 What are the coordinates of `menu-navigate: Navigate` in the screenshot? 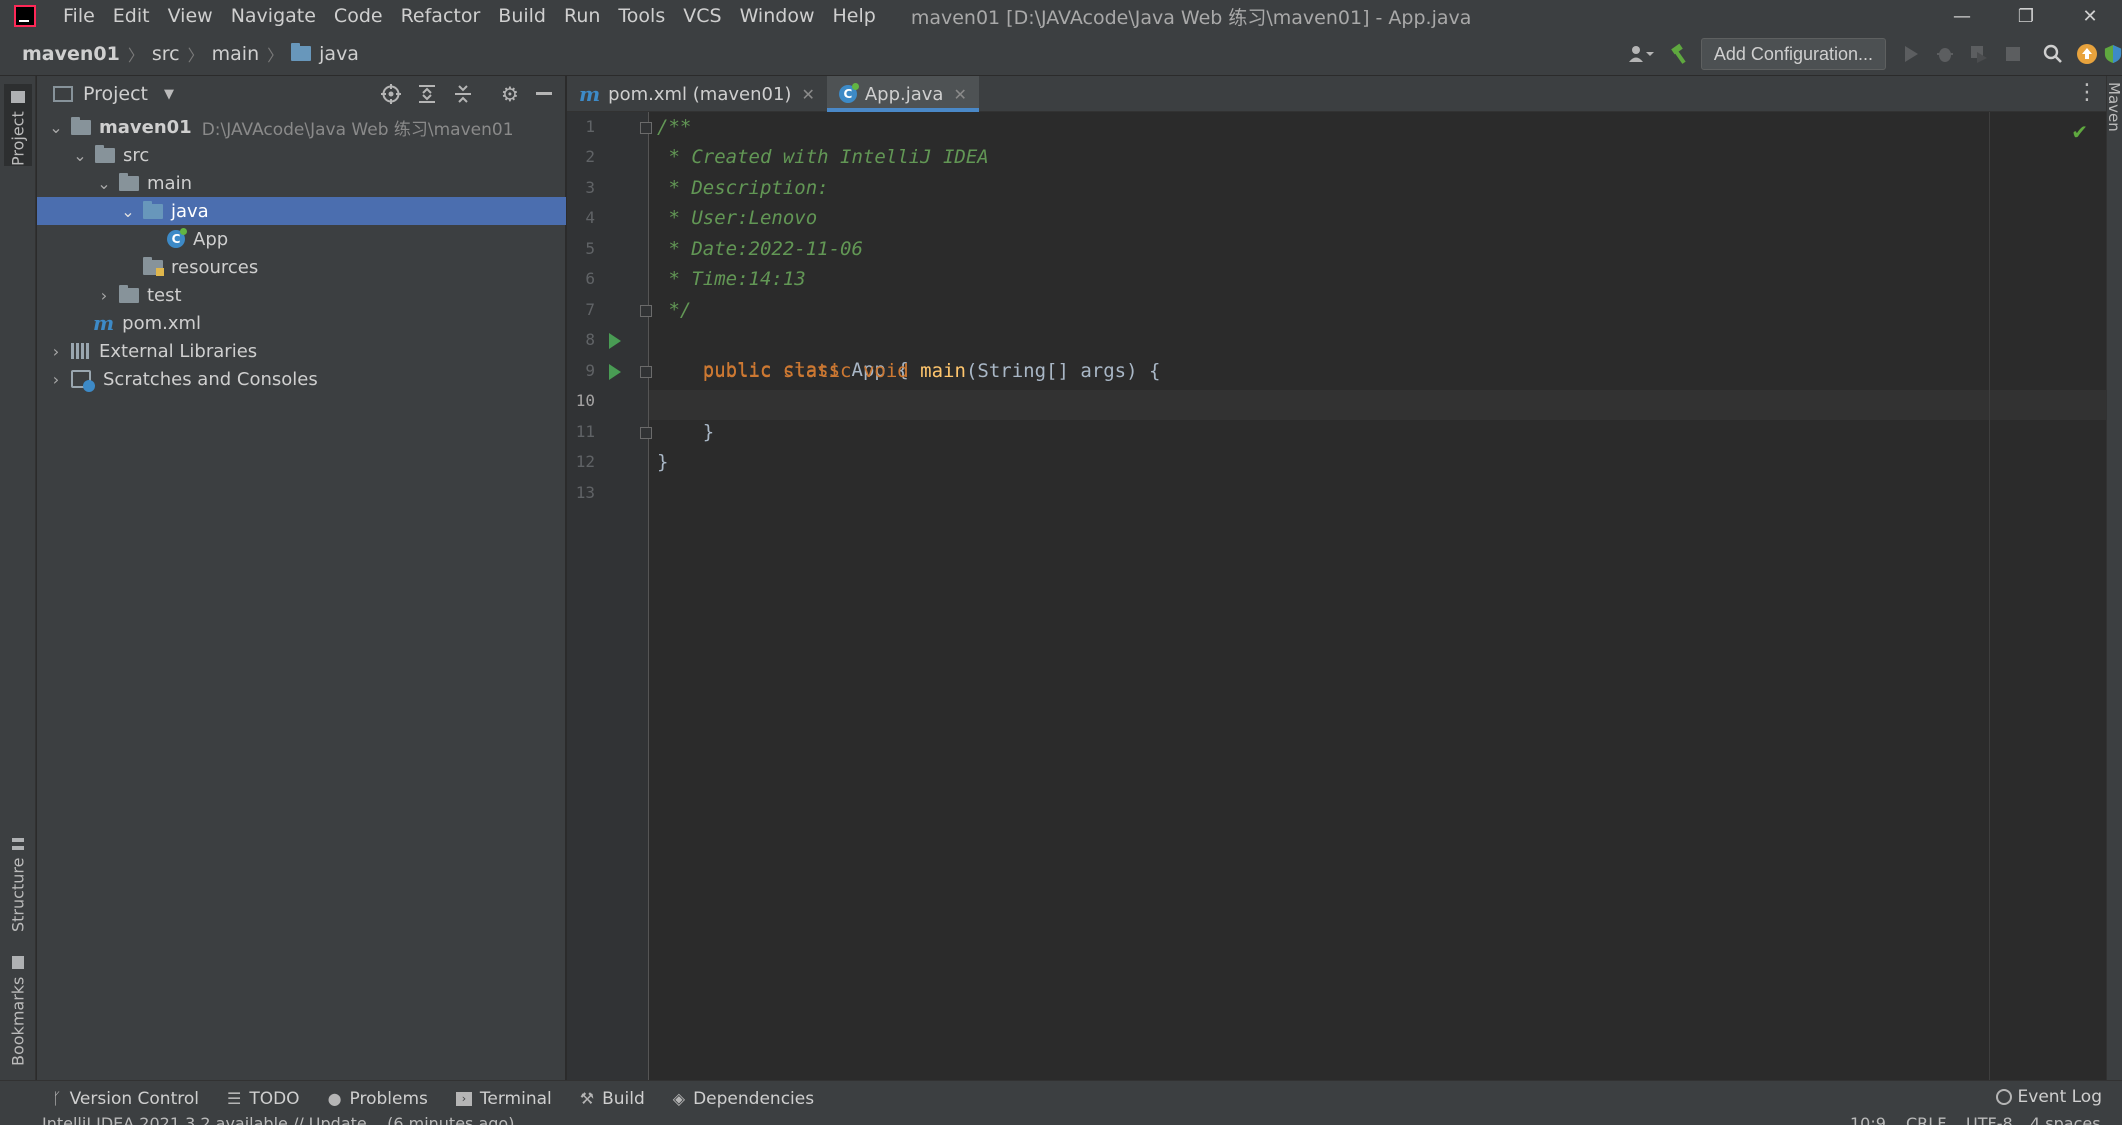 It's located at (273, 16).